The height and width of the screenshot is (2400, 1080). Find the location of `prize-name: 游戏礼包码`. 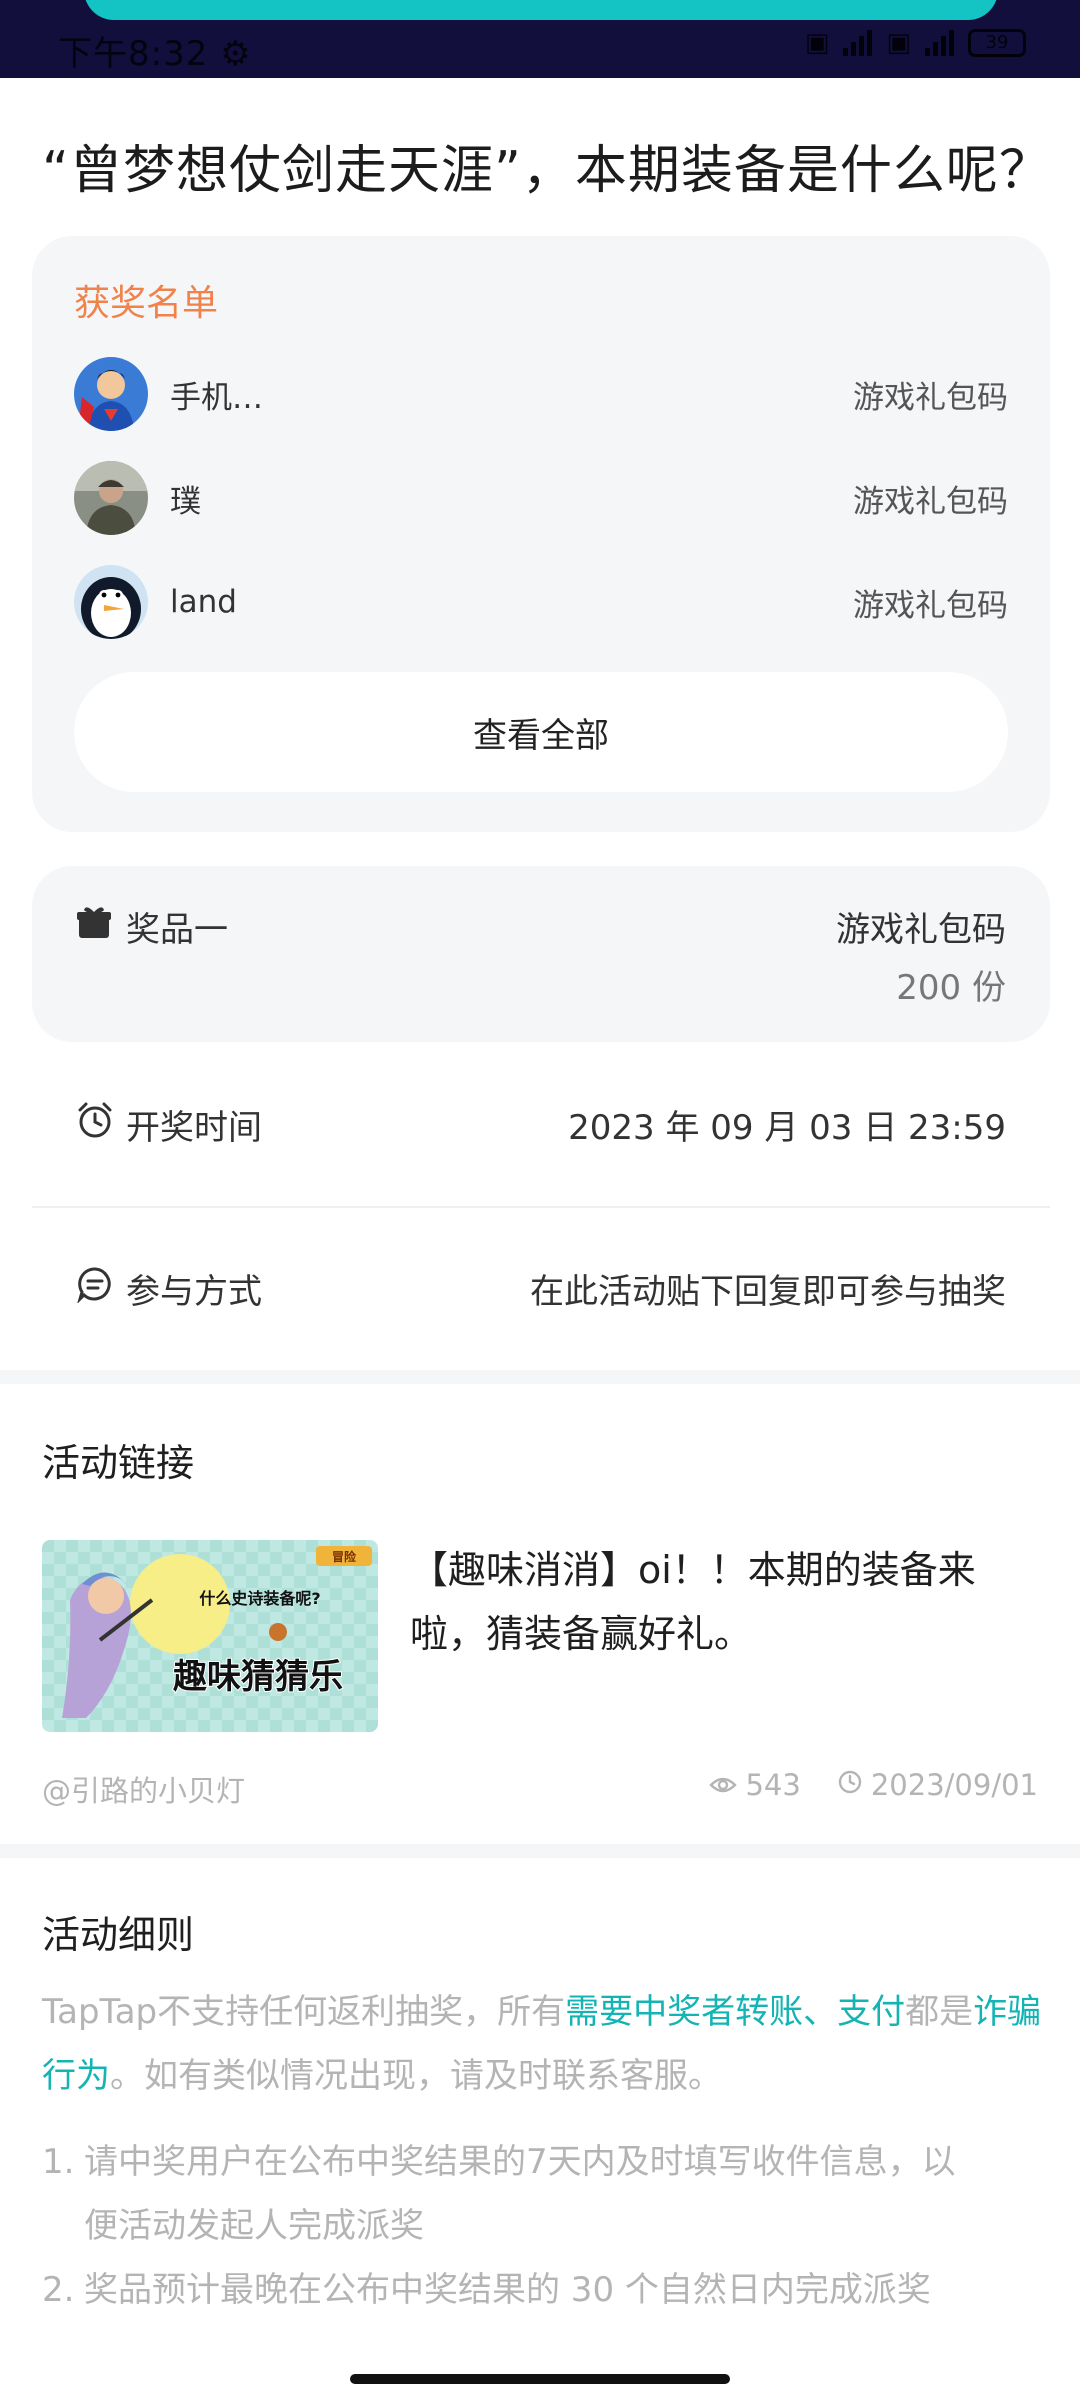

prize-name: 游戏礼包码 is located at coordinates (921, 930).